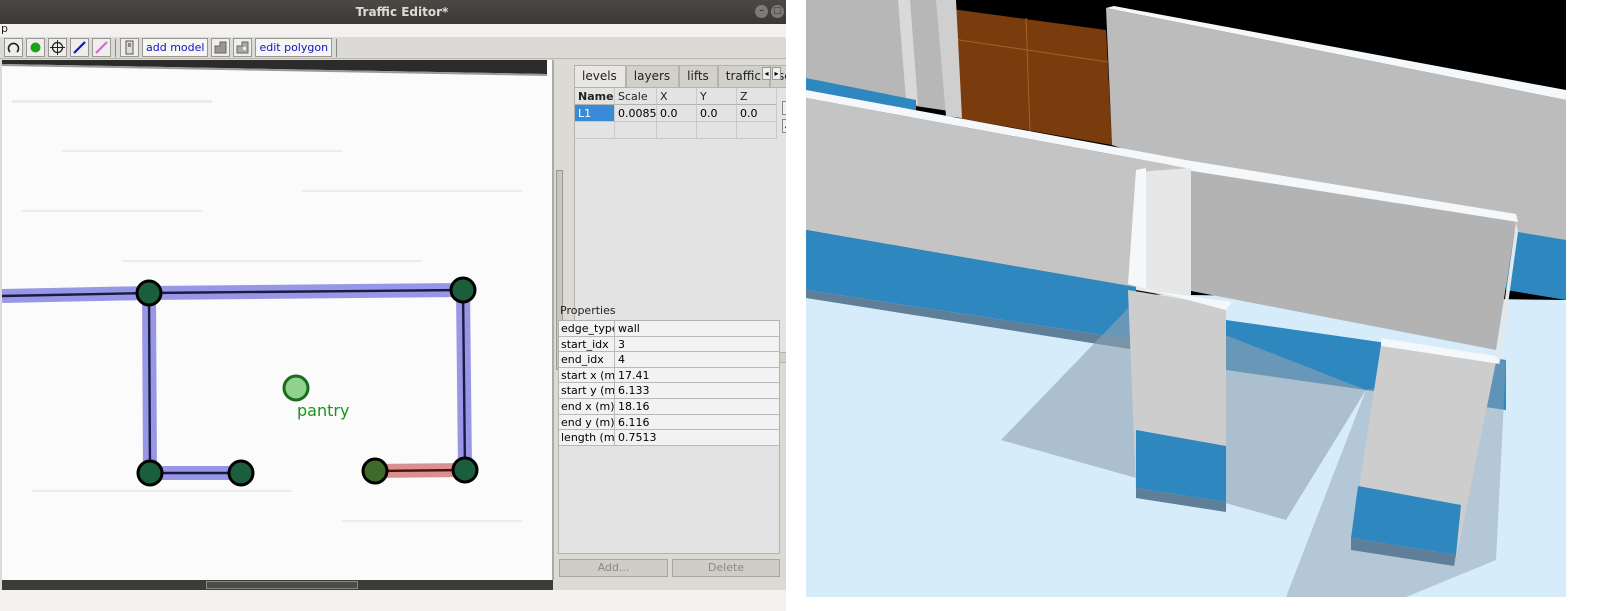 This screenshot has width=1600, height=611. What do you see at coordinates (296, 388) in the screenshot?
I see `pantry-vertex` at bounding box center [296, 388].